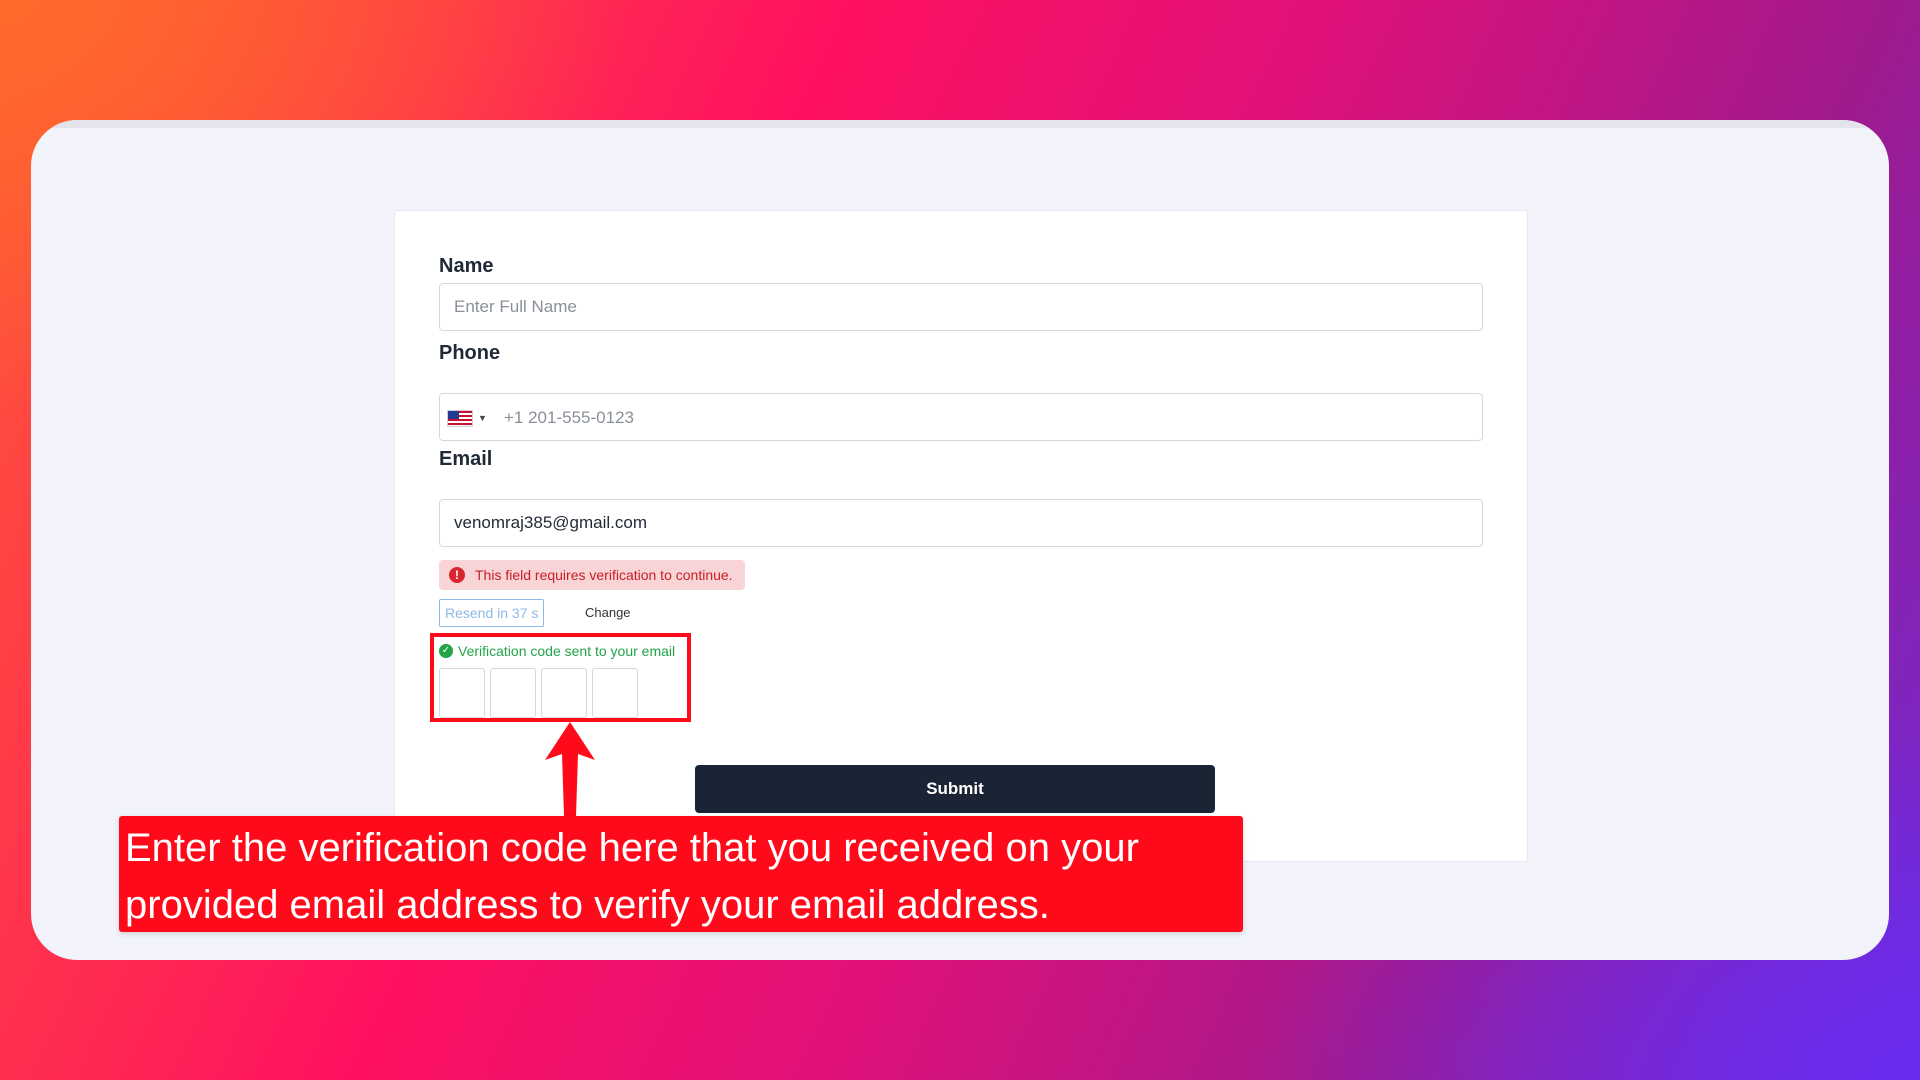  Describe the element at coordinates (492, 613) in the screenshot. I see `resend-code-button: Resend in 37 s` at that location.